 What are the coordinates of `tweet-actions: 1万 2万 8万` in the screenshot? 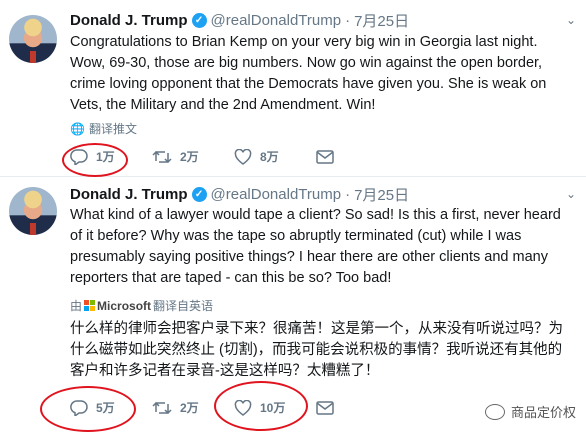 It's located at (234, 156).